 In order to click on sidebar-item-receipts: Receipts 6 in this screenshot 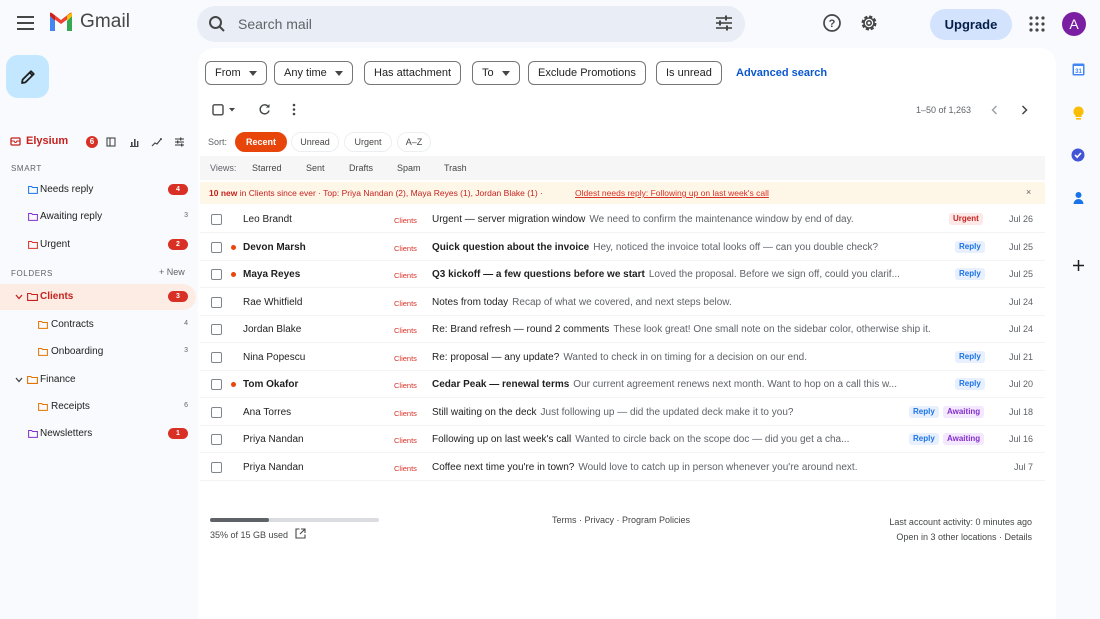, I will do `click(98, 407)`.